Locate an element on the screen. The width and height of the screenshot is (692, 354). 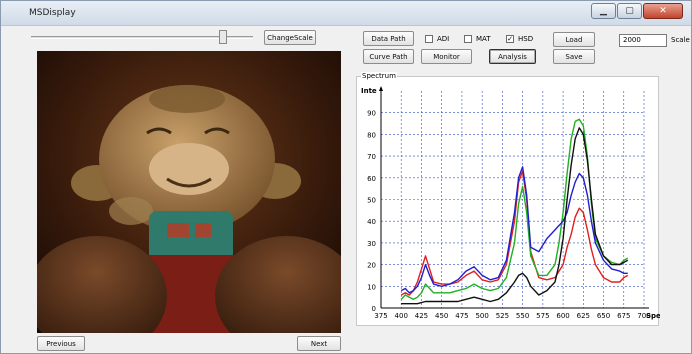
minimize-icon: ▁ is located at coordinates (603, 11).